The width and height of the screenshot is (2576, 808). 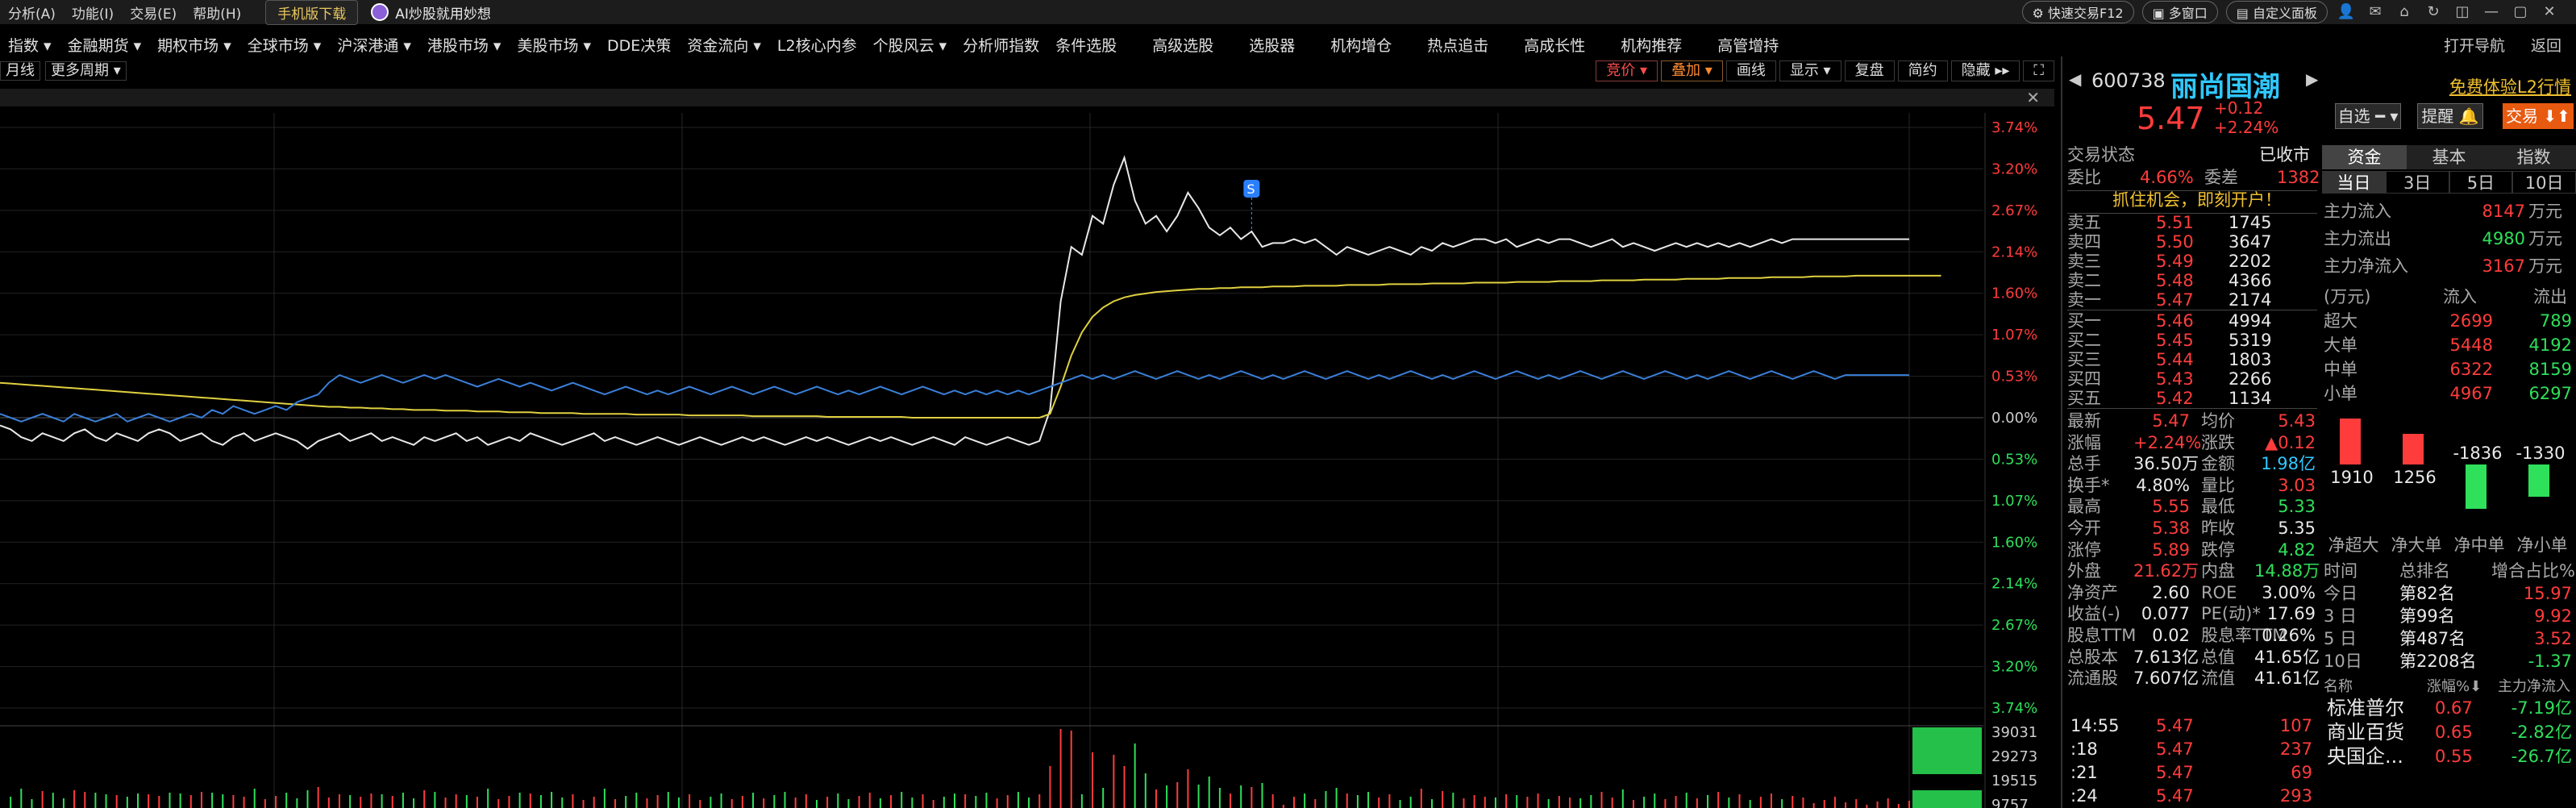 What do you see at coordinates (1985, 70) in the screenshot?
I see `hide-button: 隐藏 ▸▸` at bounding box center [1985, 70].